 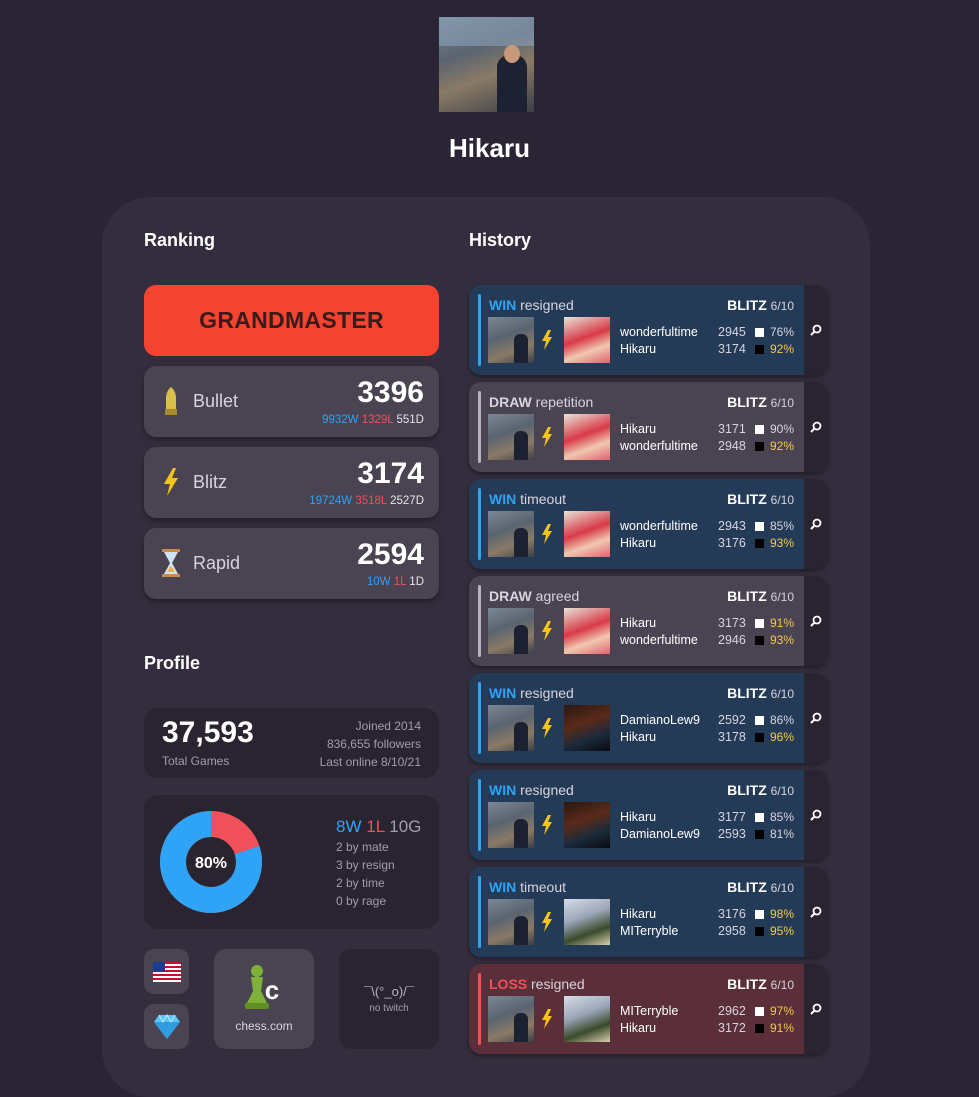 What do you see at coordinates (782, 640) in the screenshot?
I see `player-accuracy: 93%` at bounding box center [782, 640].